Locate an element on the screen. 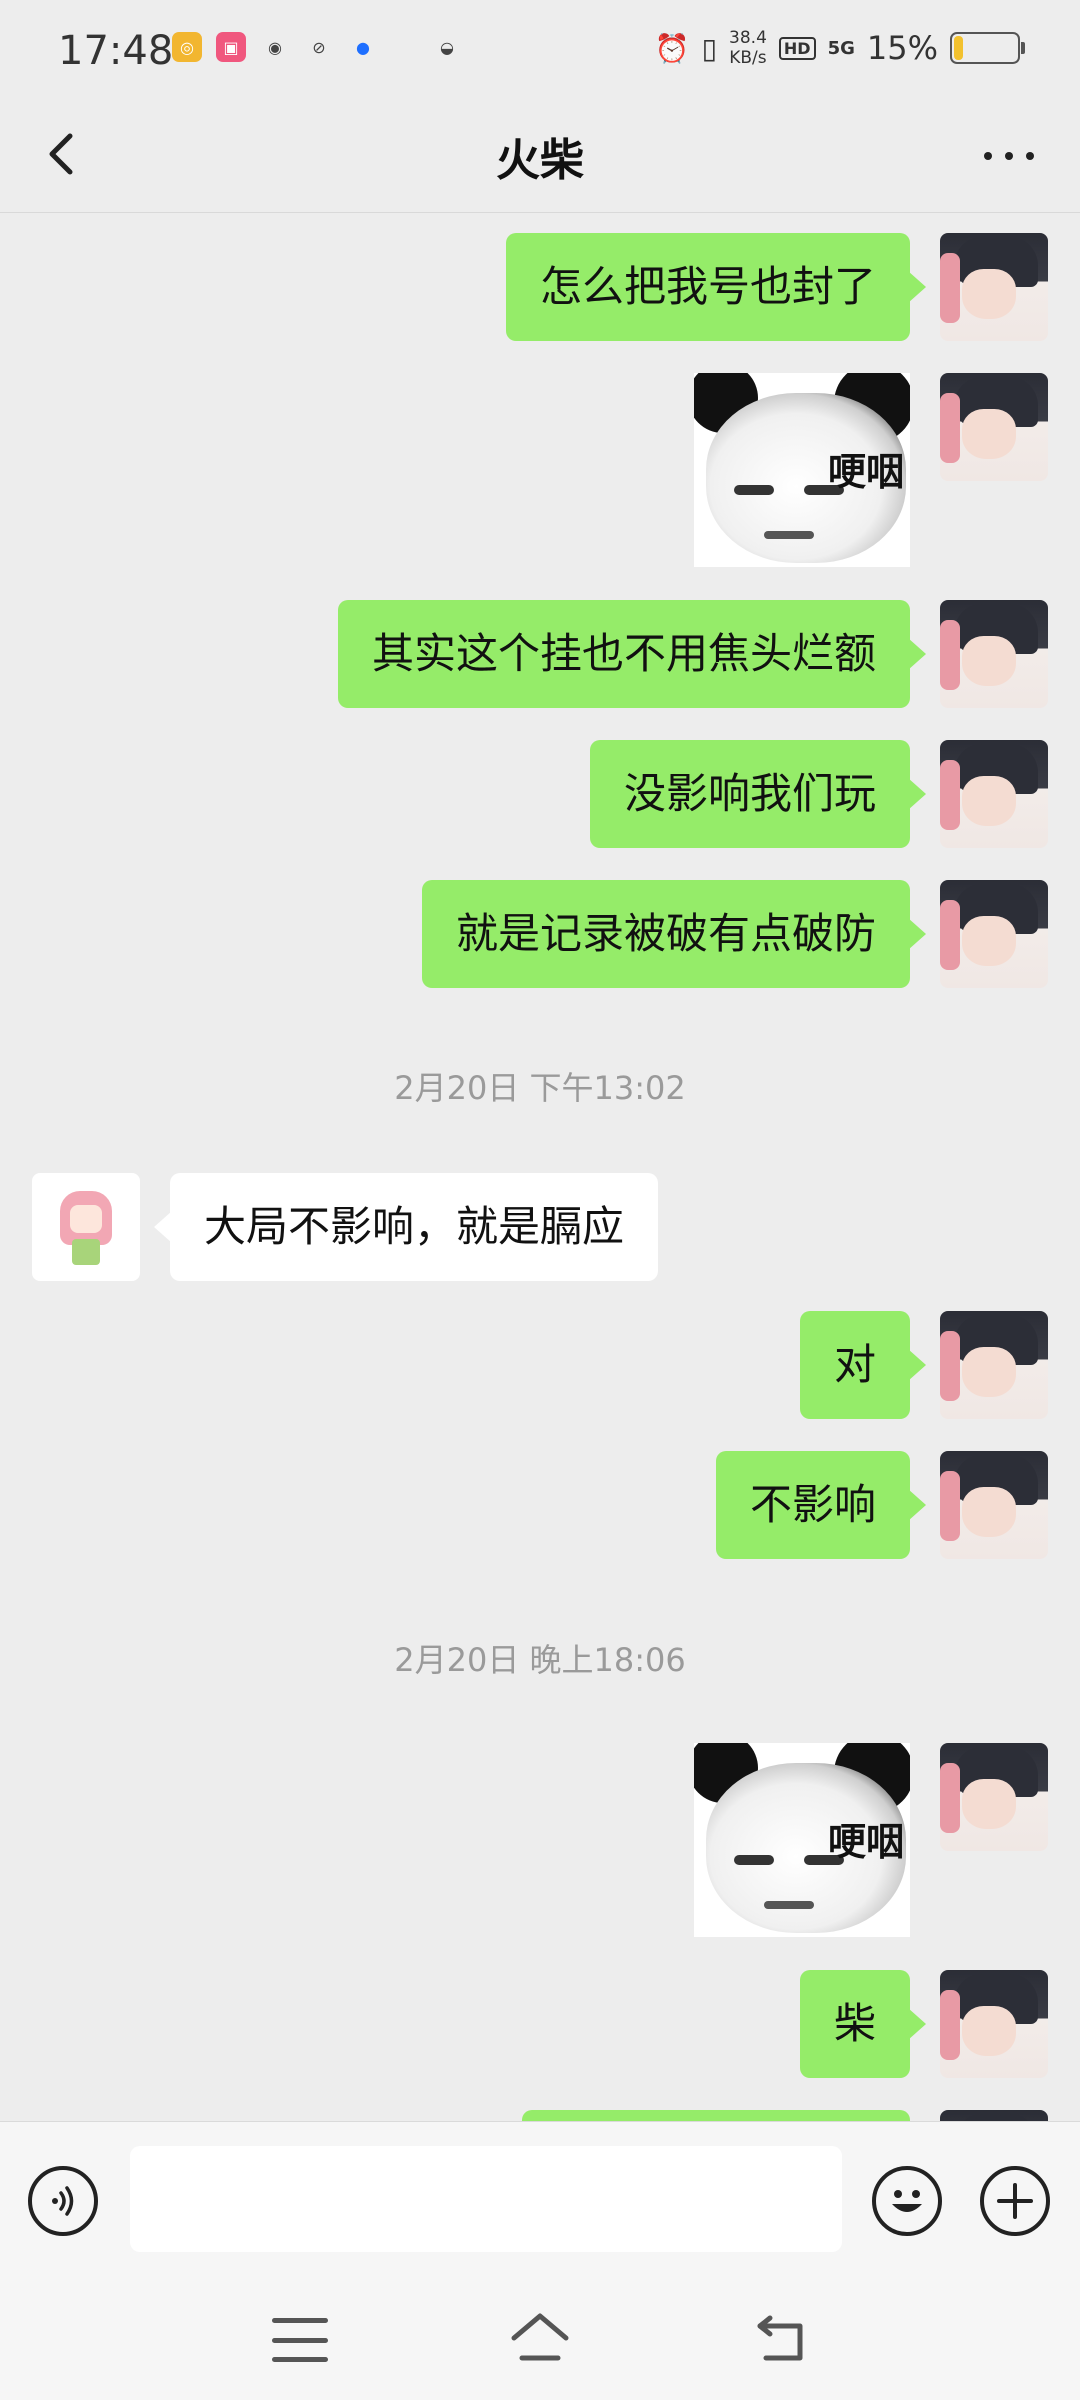 This screenshot has height=2400, width=1080. voice-icon is located at coordinates (63, 2201).